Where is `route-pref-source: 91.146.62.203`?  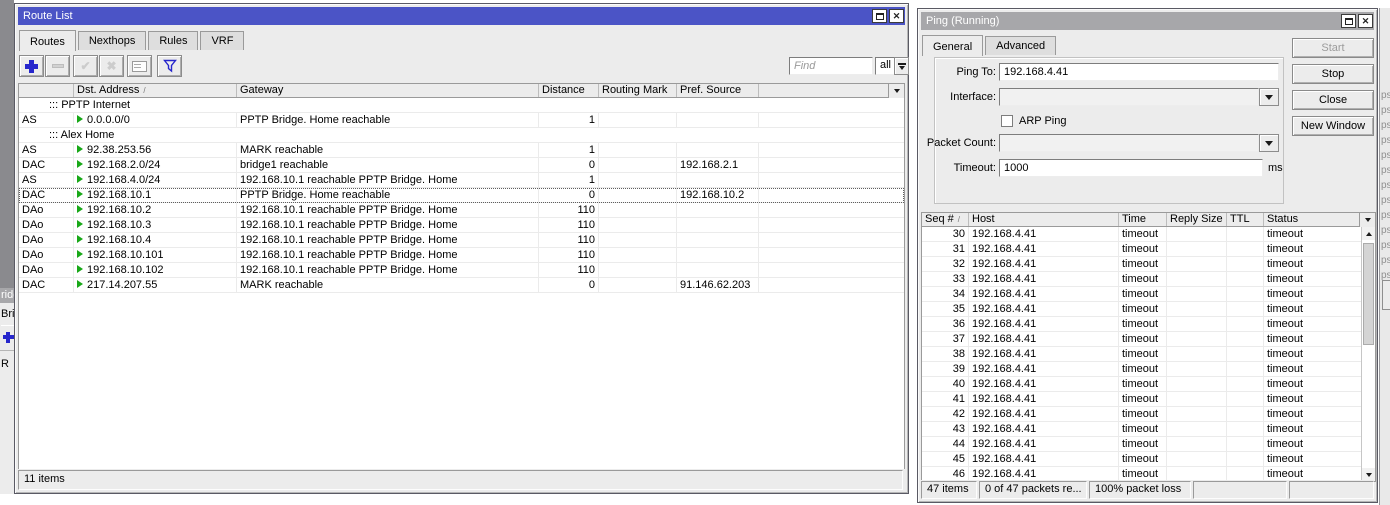 route-pref-source: 91.146.62.203 is located at coordinates (718, 285).